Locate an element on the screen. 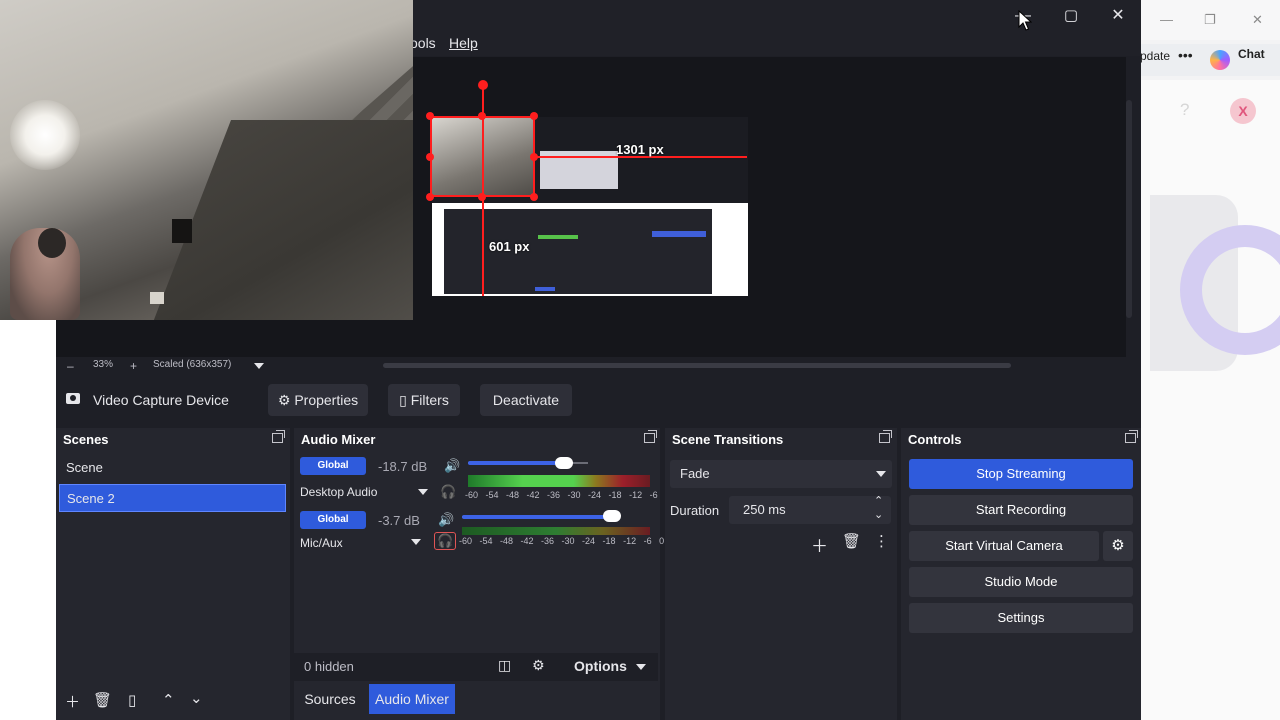 The width and height of the screenshot is (1280, 720). move-up-icon: ⌃ is located at coordinates (168, 700).